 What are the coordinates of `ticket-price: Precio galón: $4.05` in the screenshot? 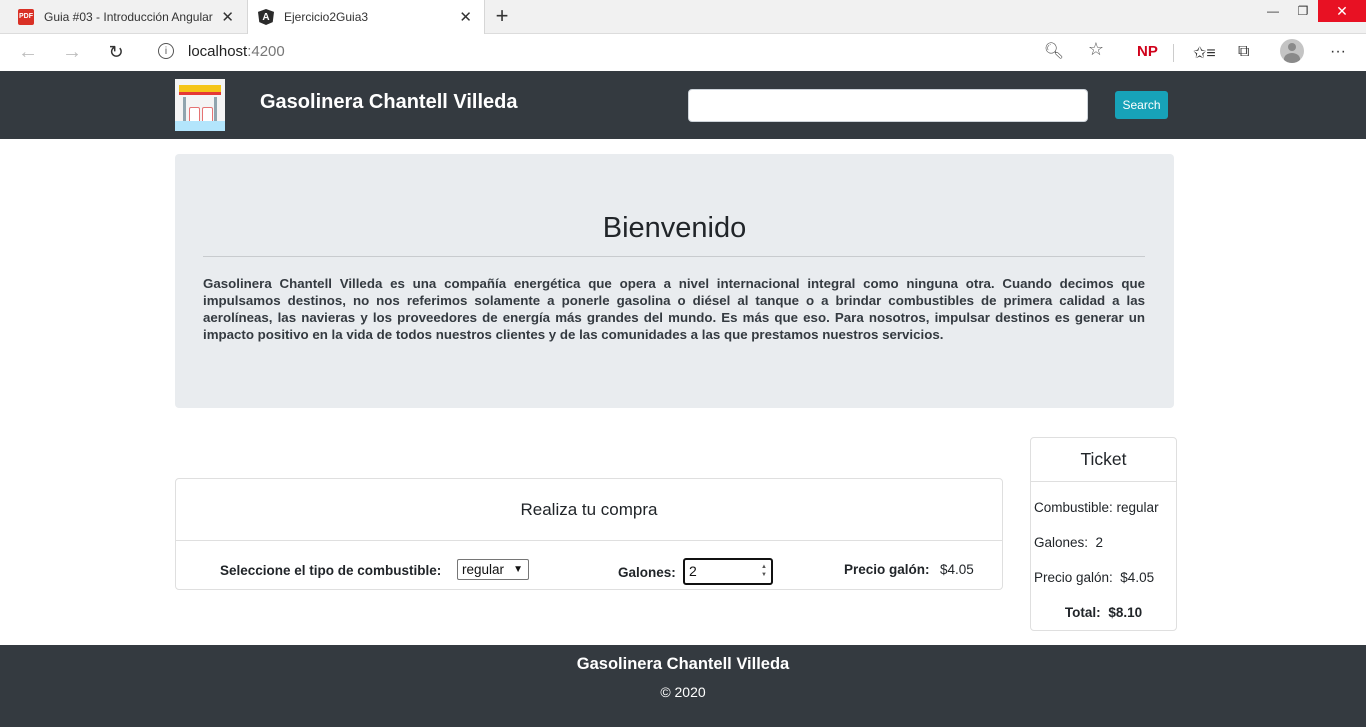 It's located at (1094, 577).